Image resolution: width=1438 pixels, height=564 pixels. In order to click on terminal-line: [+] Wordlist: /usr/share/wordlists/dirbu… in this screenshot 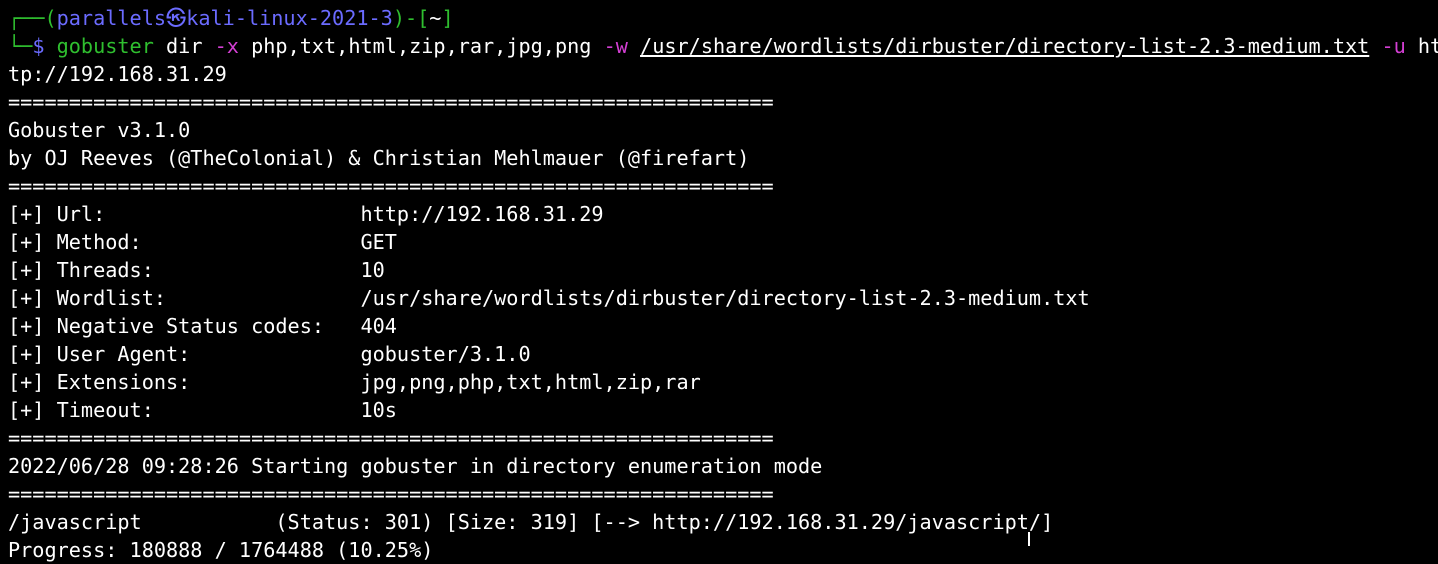, I will do `click(723, 298)`.